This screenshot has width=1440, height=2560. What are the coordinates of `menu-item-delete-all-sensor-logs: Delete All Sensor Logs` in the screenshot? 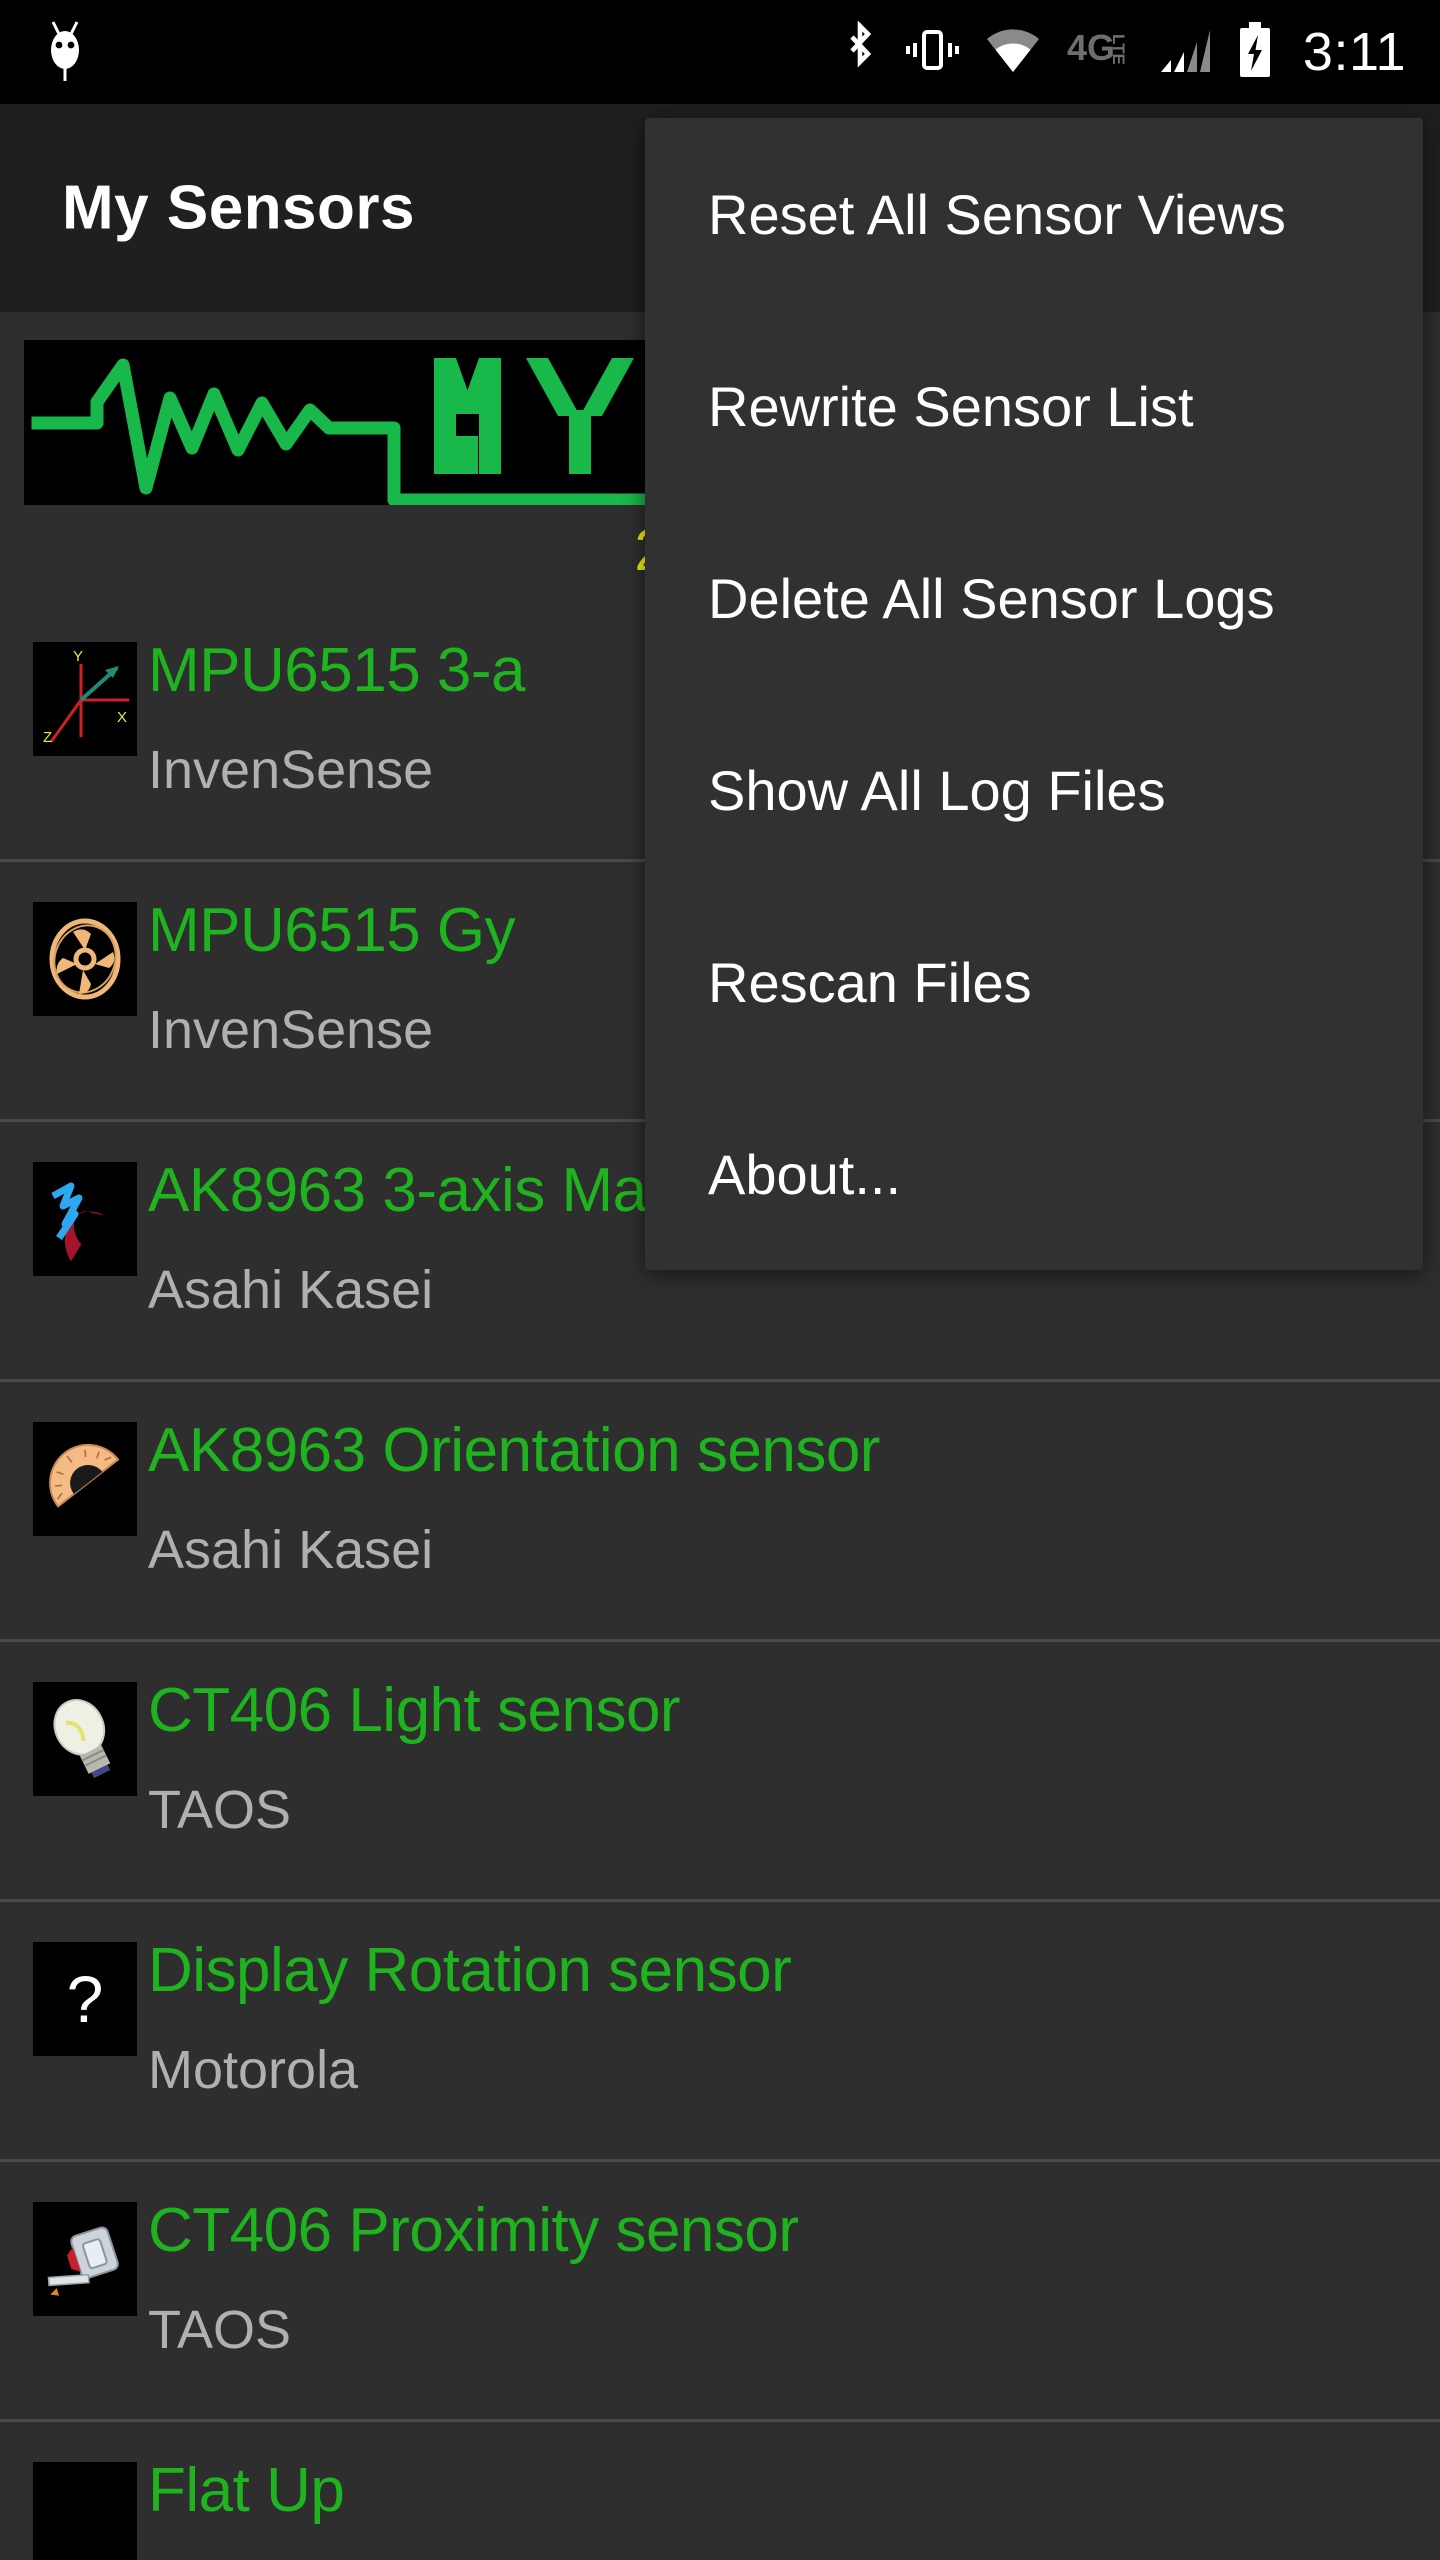 It's located at (1034, 598).